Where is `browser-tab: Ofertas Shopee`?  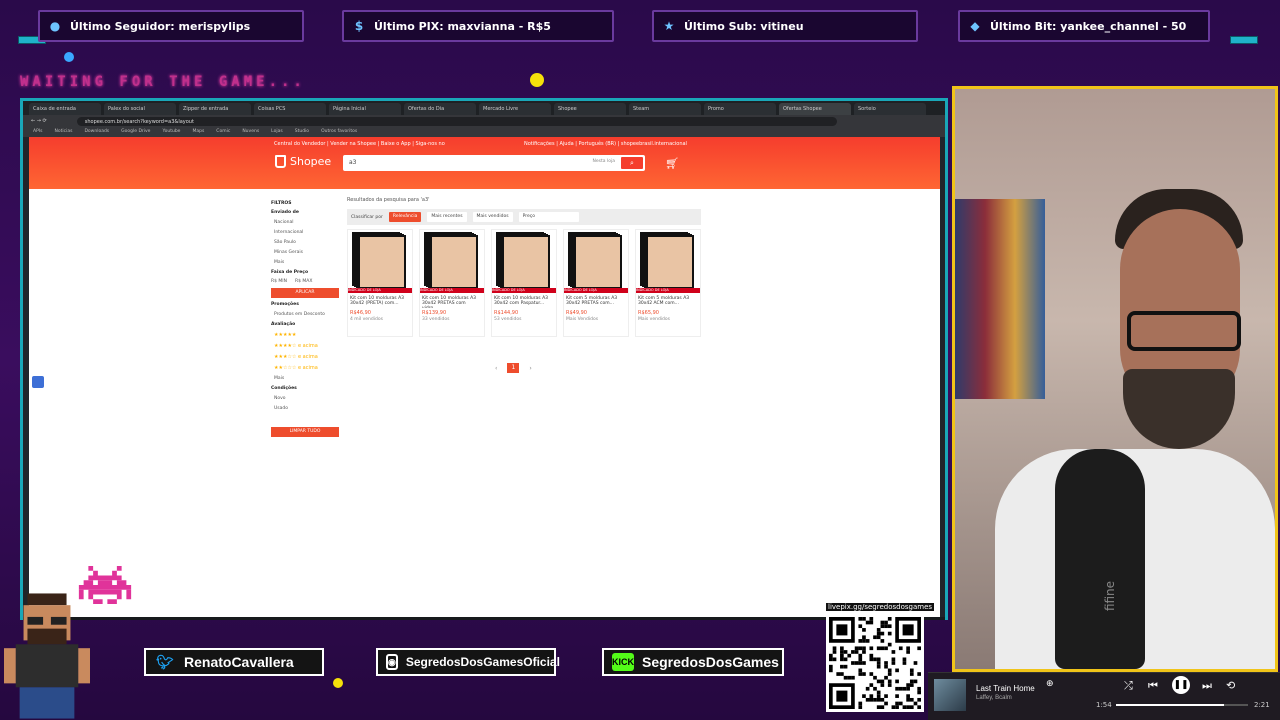 browser-tab: Ofertas Shopee is located at coordinates (815, 109).